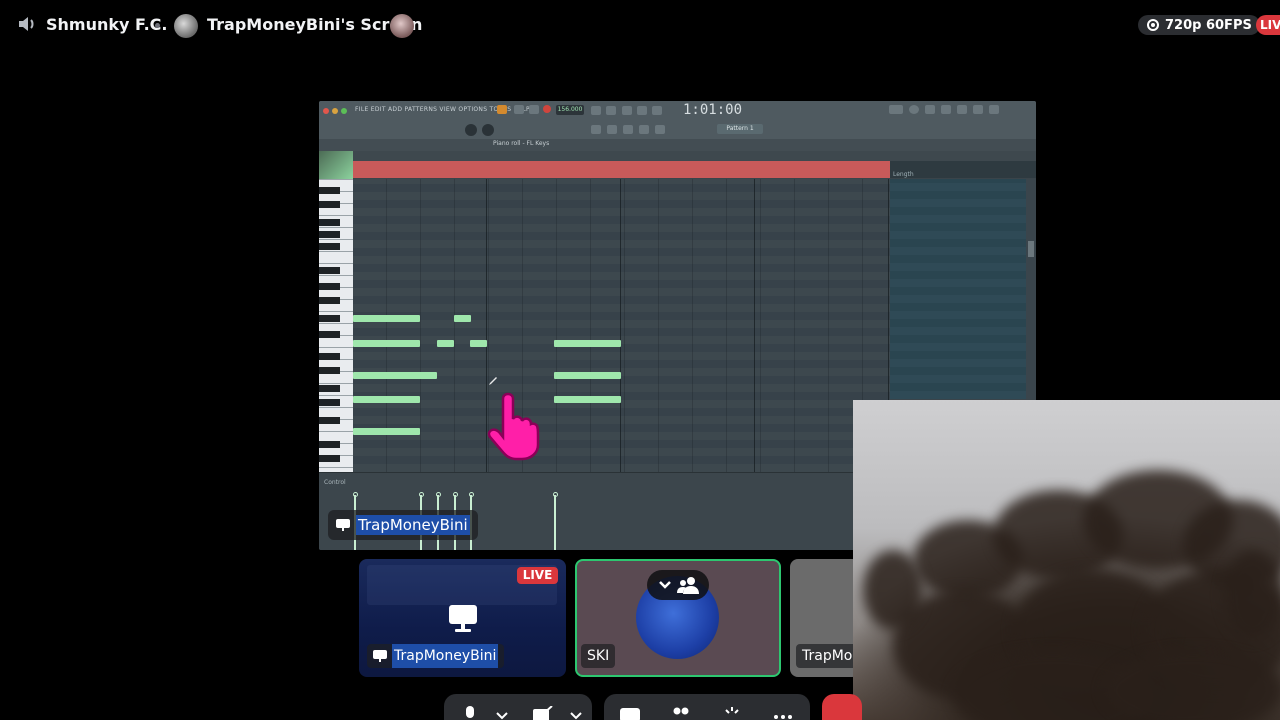  Describe the element at coordinates (713, 110) in the screenshot. I see `song-position: 1:01:00` at that location.